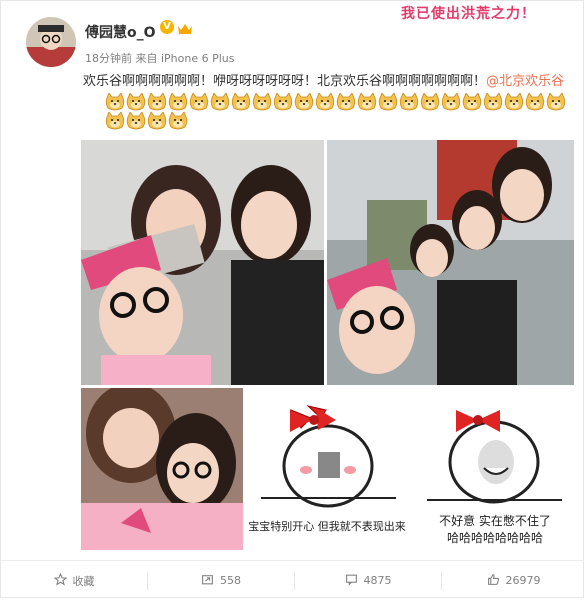 This screenshot has width=584, height=600. I want to click on repost-count: 558, so click(230, 580).